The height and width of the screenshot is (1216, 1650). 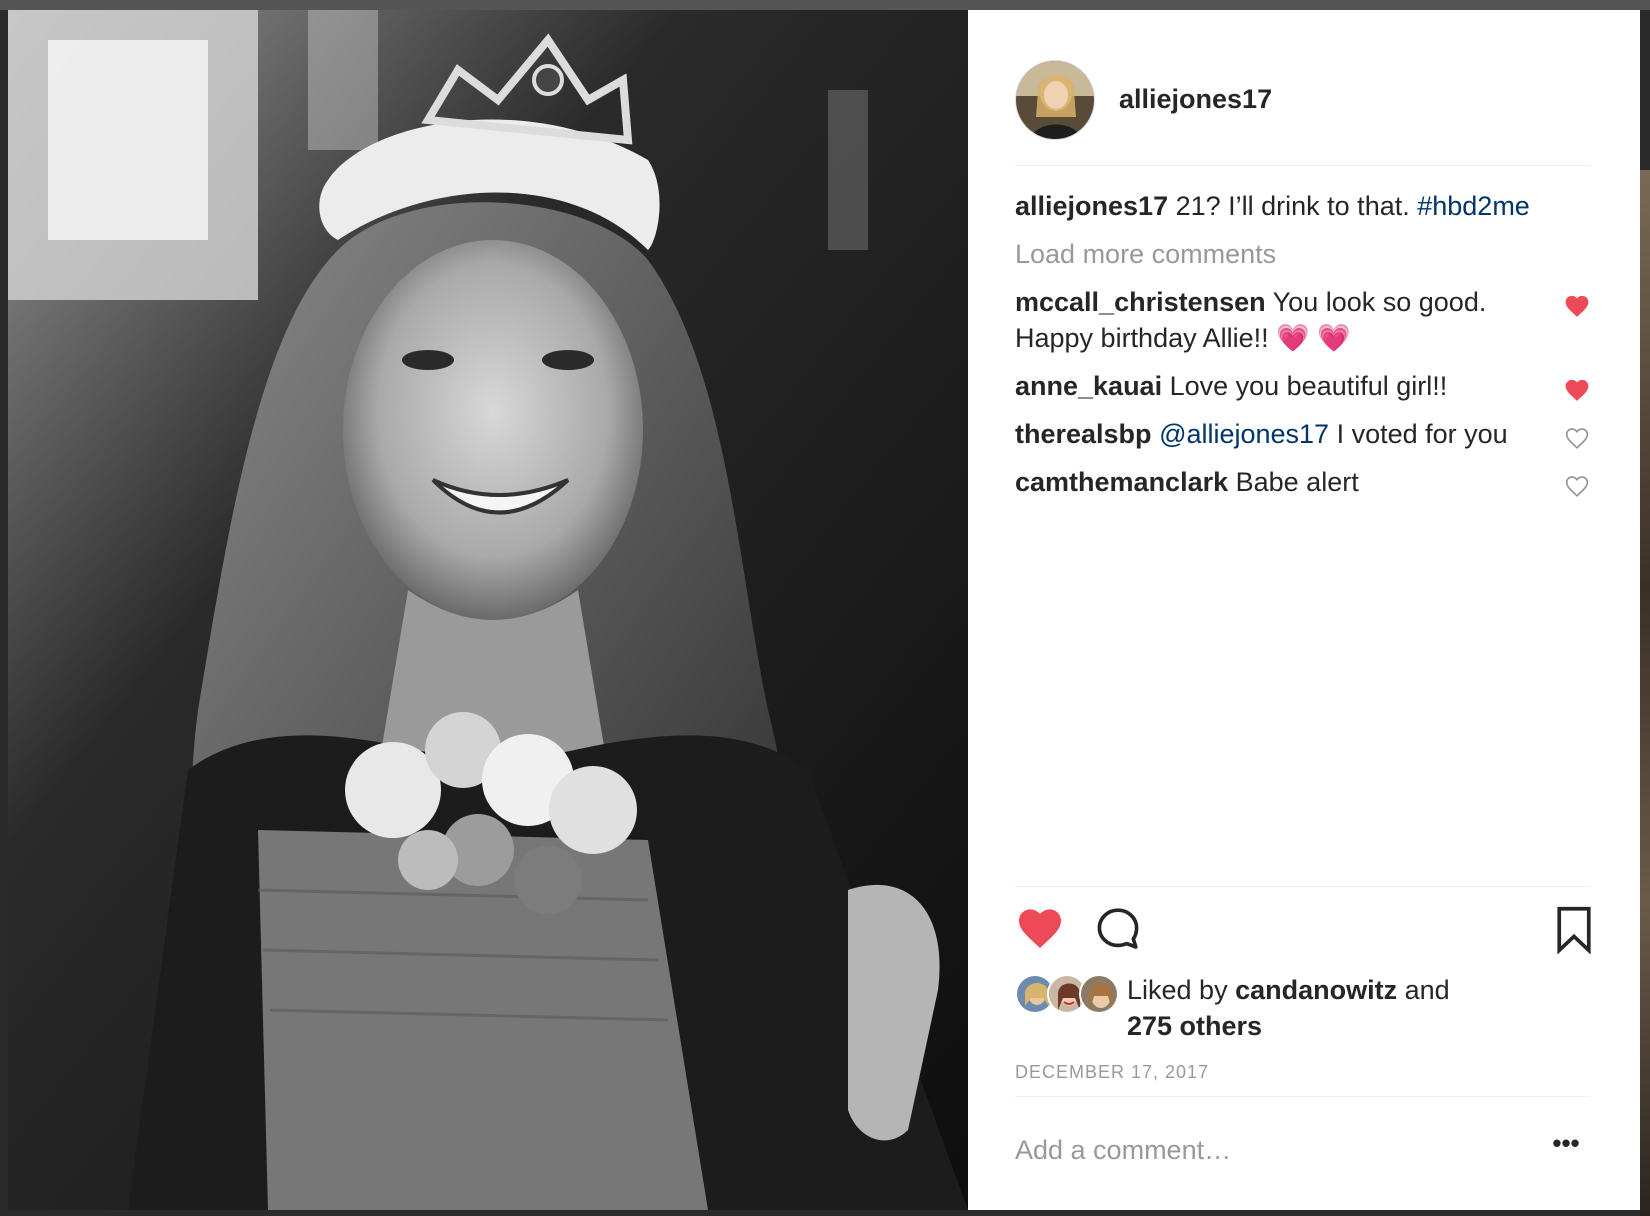 I want to click on comment-mention: @alliejones17, so click(x=1244, y=434).